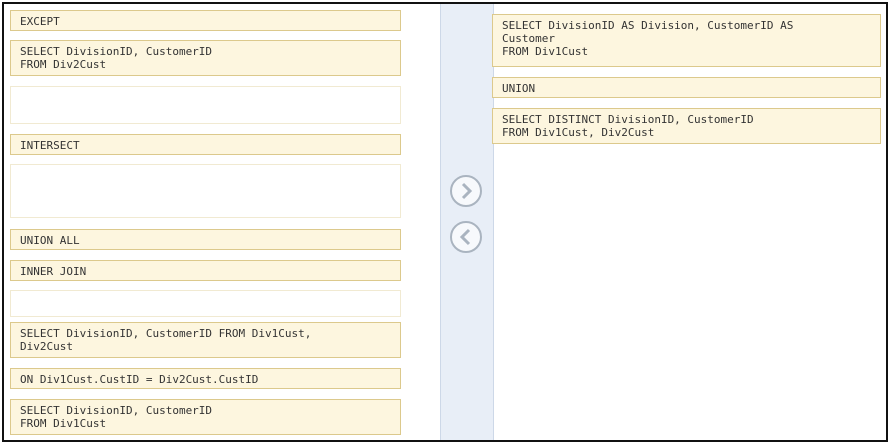  I want to click on source-item-except: EXCEPT, so click(205, 20).